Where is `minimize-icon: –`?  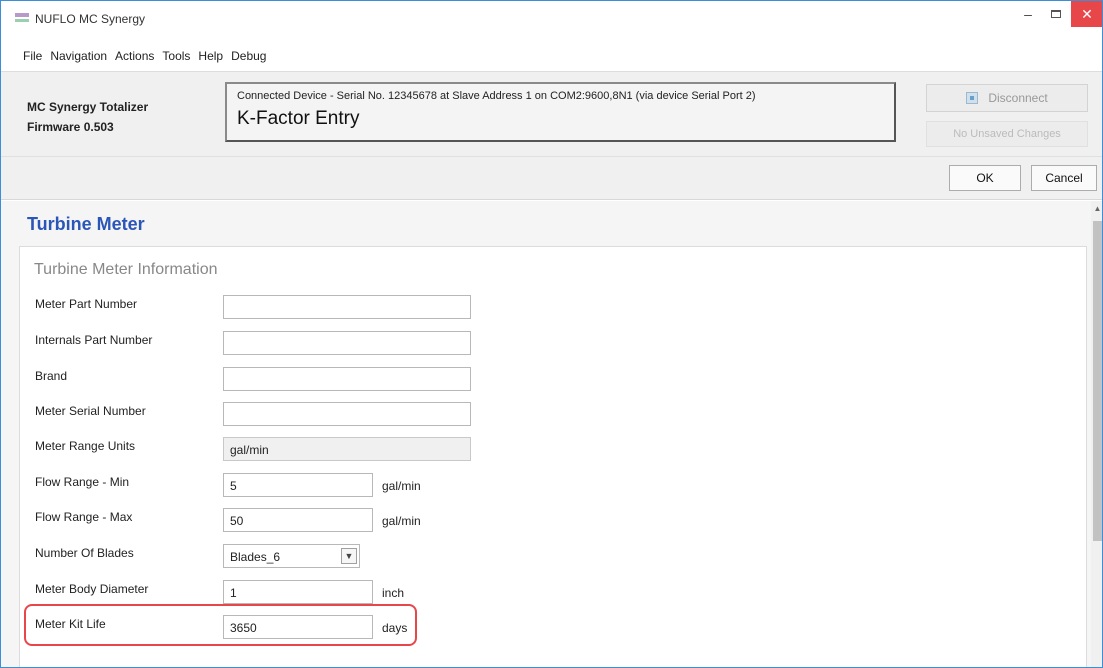
minimize-icon: – is located at coordinates (1028, 14).